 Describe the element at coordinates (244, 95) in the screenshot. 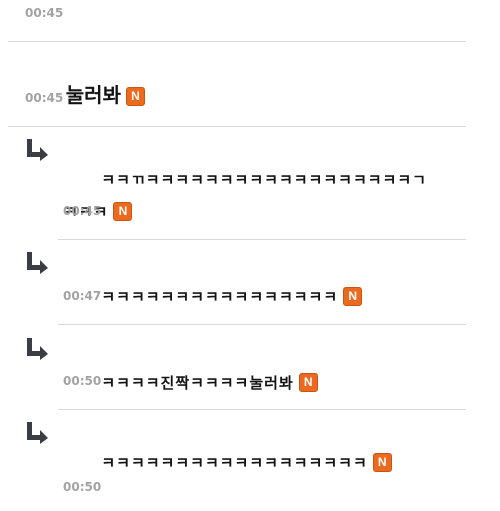

I see `comment-text-line: 눌러봐 N` at that location.